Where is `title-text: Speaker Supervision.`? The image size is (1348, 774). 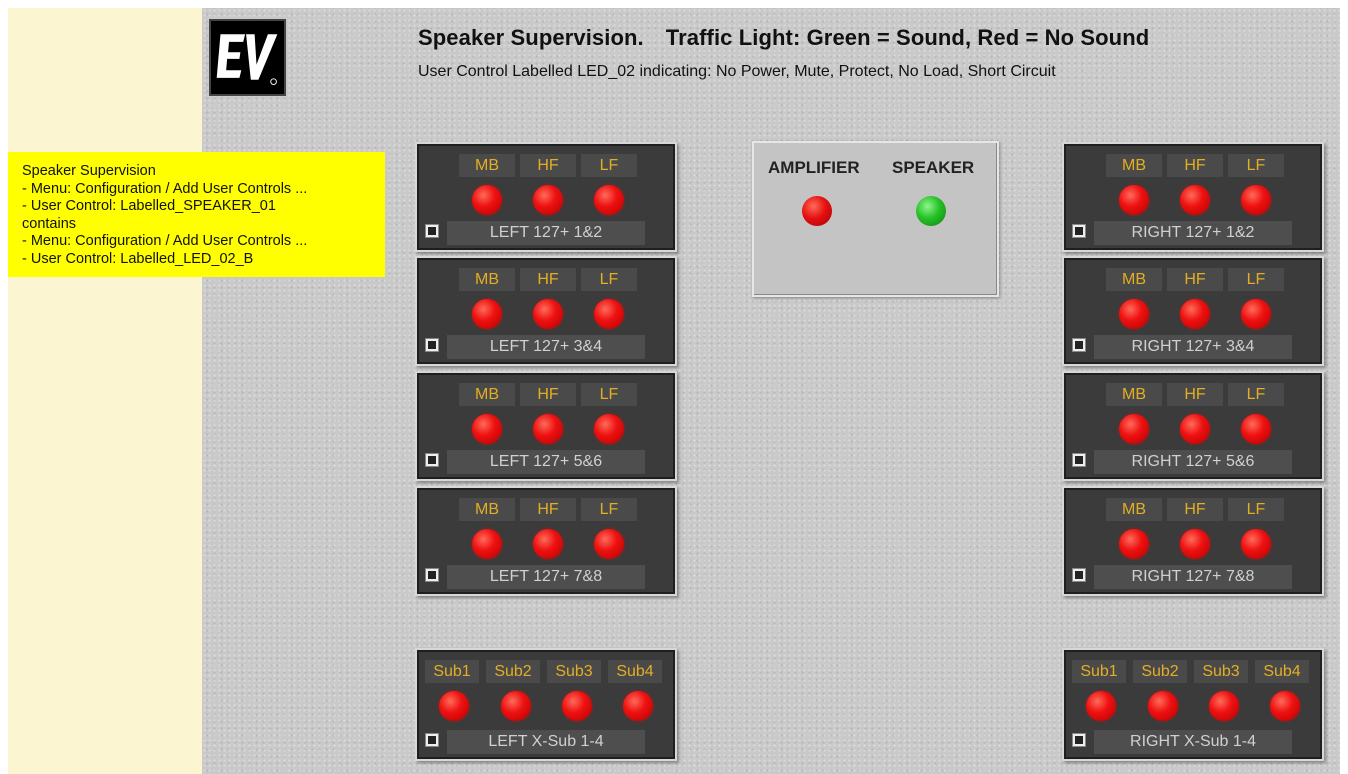 title-text: Speaker Supervision. is located at coordinates (531, 37).